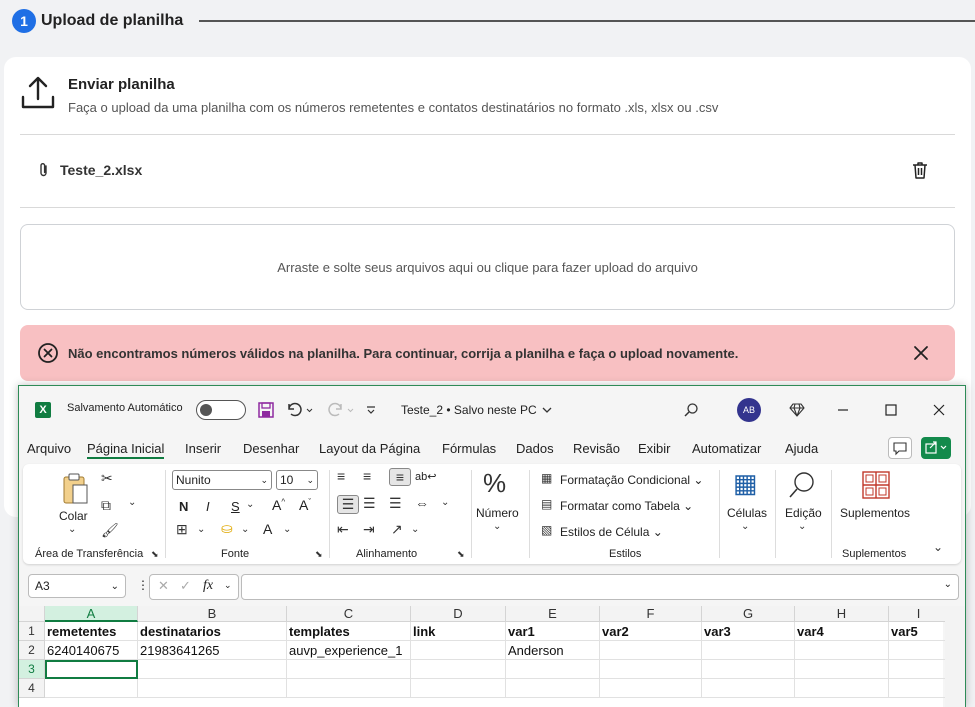 The height and width of the screenshot is (707, 975). What do you see at coordinates (425, 476) in the screenshot?
I see `wrap-text-icon: ab↩` at bounding box center [425, 476].